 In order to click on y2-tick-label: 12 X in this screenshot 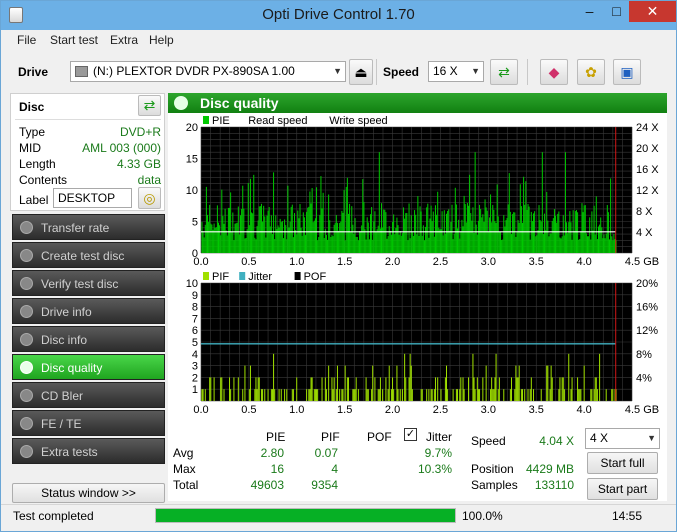, I will do `click(647, 191)`.